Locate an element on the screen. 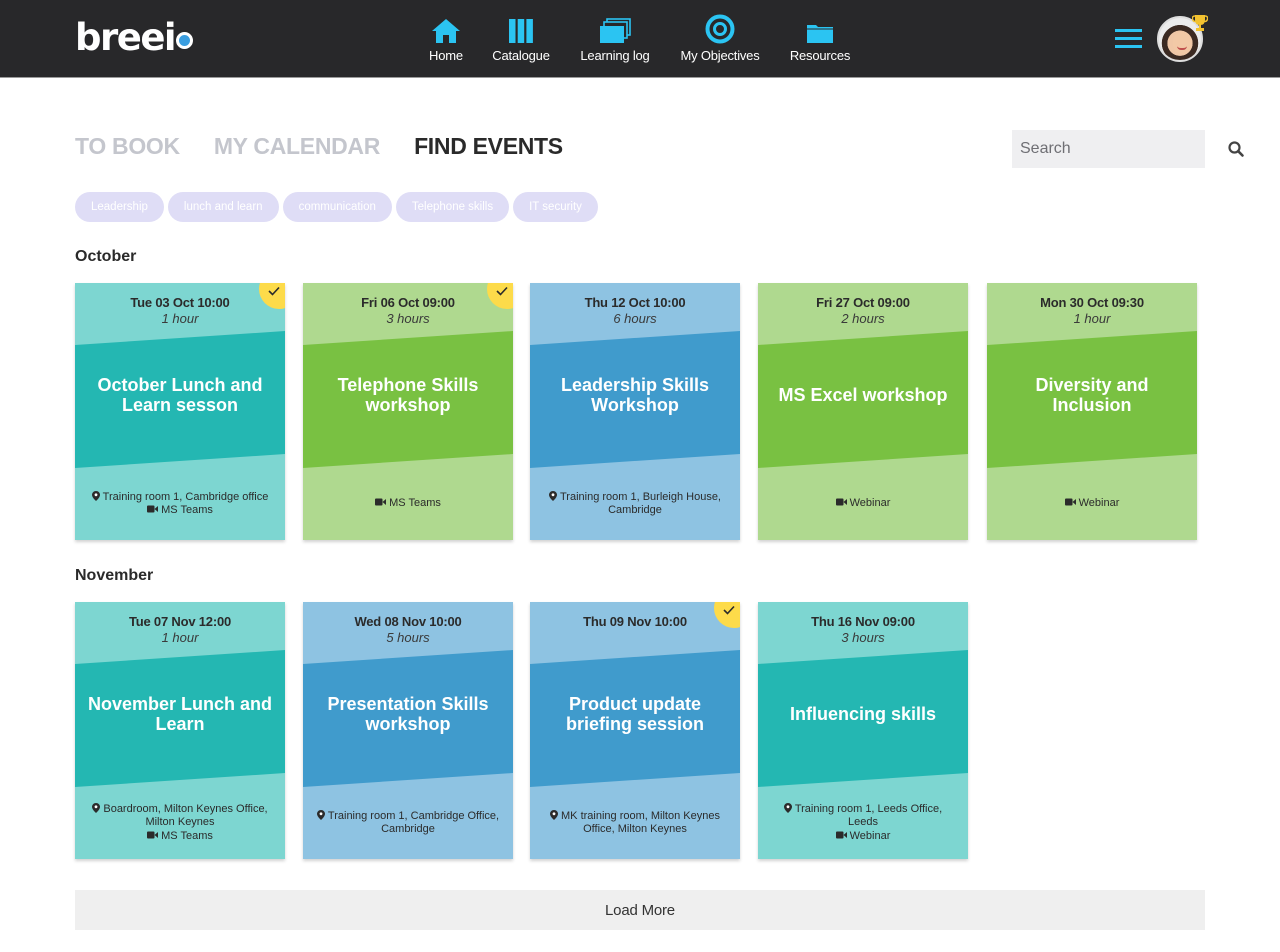 The image size is (1280, 952). event-title: Telephone Skills workshop is located at coordinates (408, 394).